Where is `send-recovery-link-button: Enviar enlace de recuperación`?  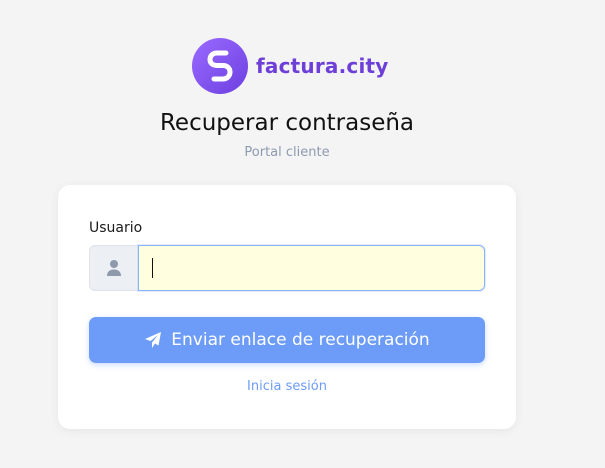
send-recovery-link-button: Enviar enlace de recuperación is located at coordinates (287, 340).